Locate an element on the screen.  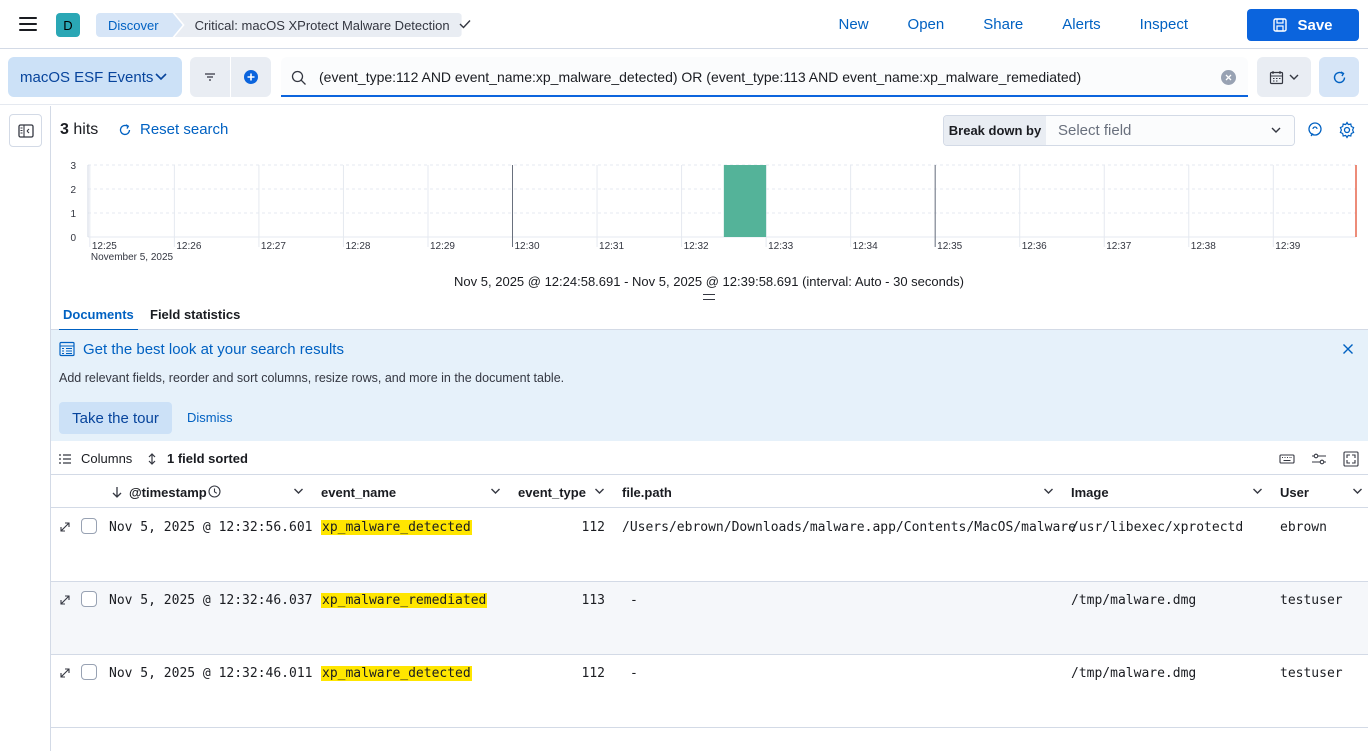
cell-event-type: 112 is located at coordinates (593, 527).